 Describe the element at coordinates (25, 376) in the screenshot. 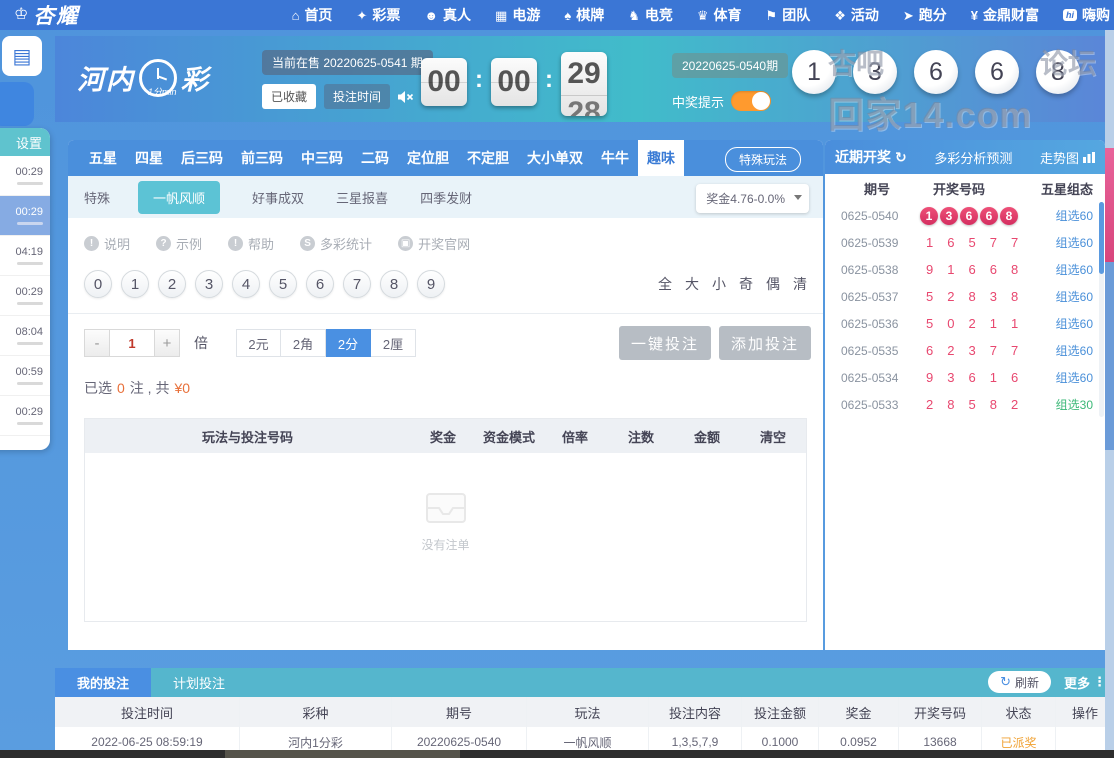

I see `lottery-list-item: 00:59` at that location.